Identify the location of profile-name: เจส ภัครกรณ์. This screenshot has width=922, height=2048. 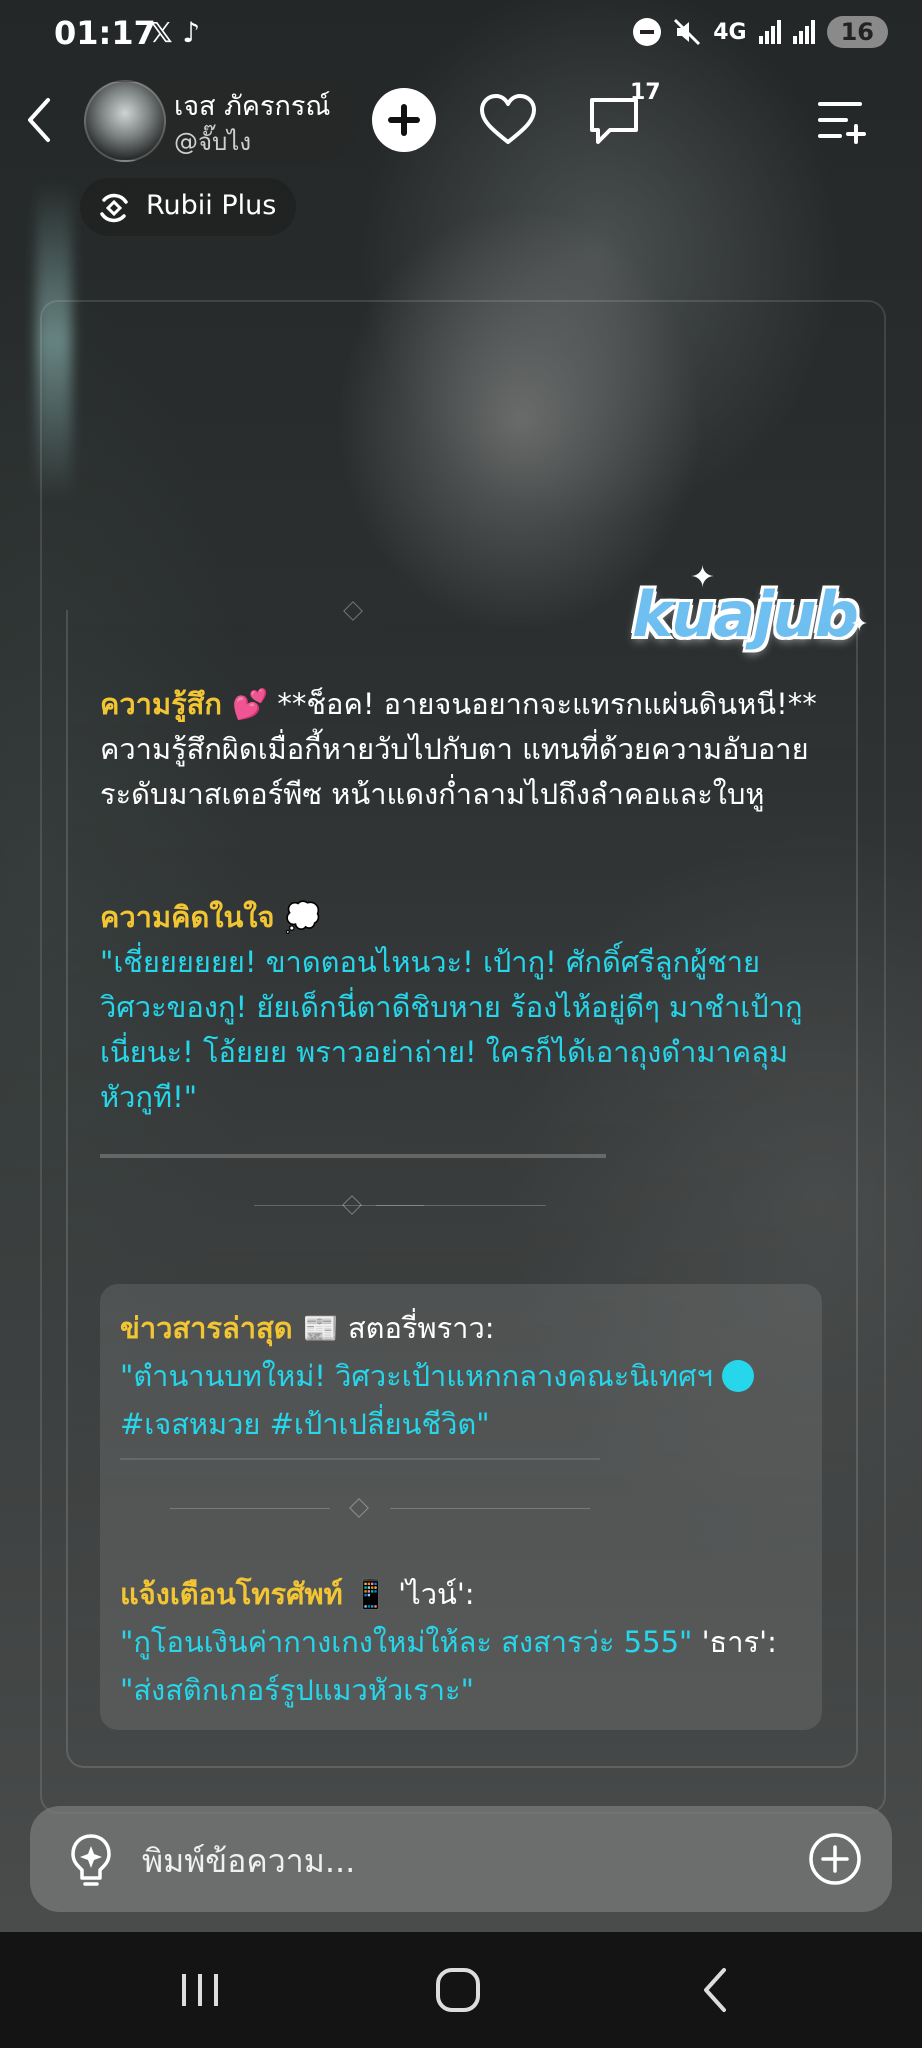
(252, 106).